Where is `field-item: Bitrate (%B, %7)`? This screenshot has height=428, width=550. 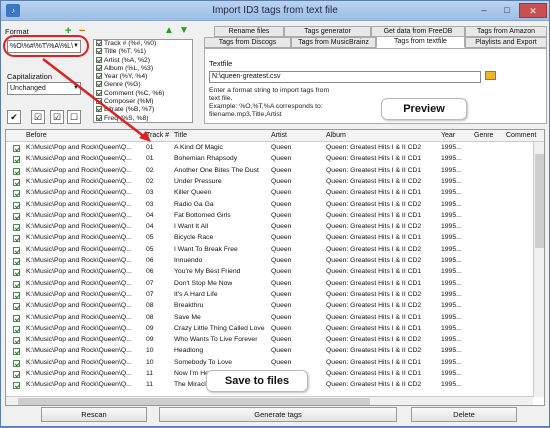
field-item: Bitrate (%B, %7) is located at coordinates (143, 110).